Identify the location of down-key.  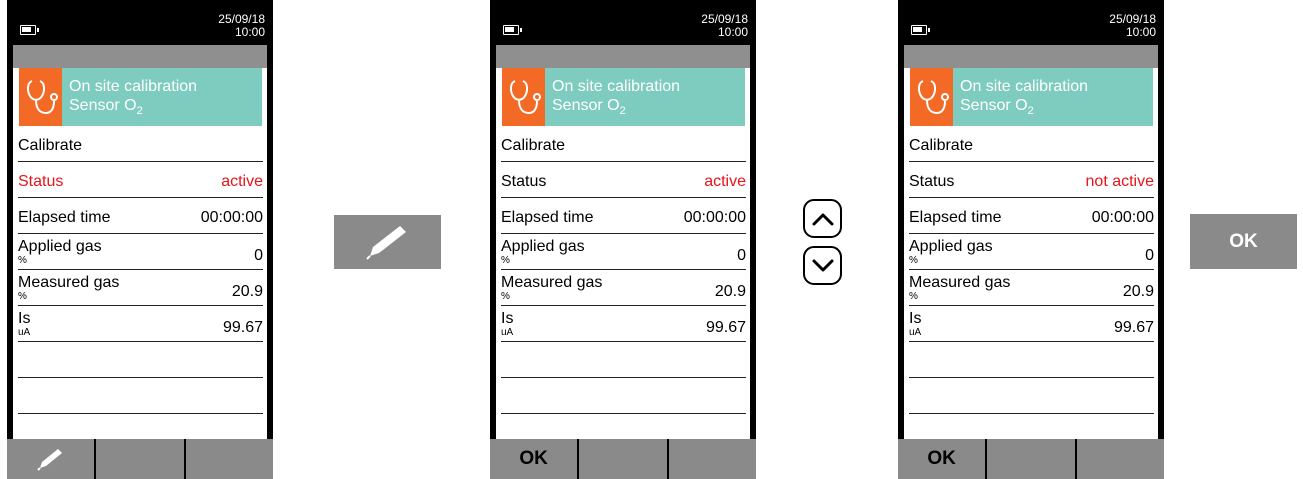
(822, 265).